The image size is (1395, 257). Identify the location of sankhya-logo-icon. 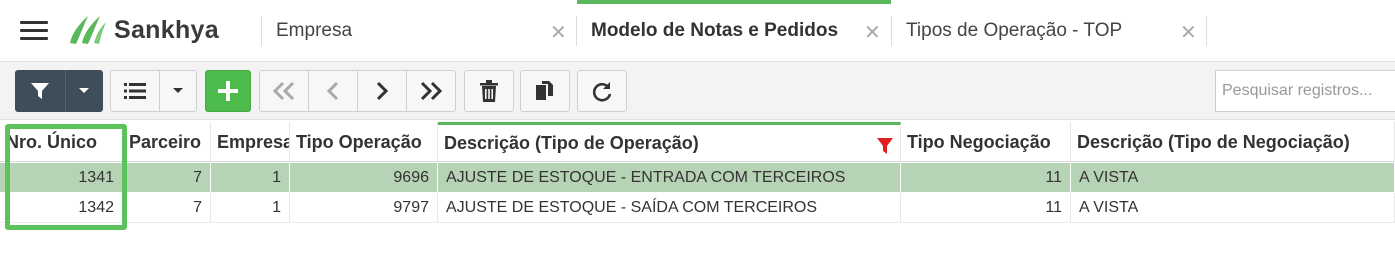
(88, 30).